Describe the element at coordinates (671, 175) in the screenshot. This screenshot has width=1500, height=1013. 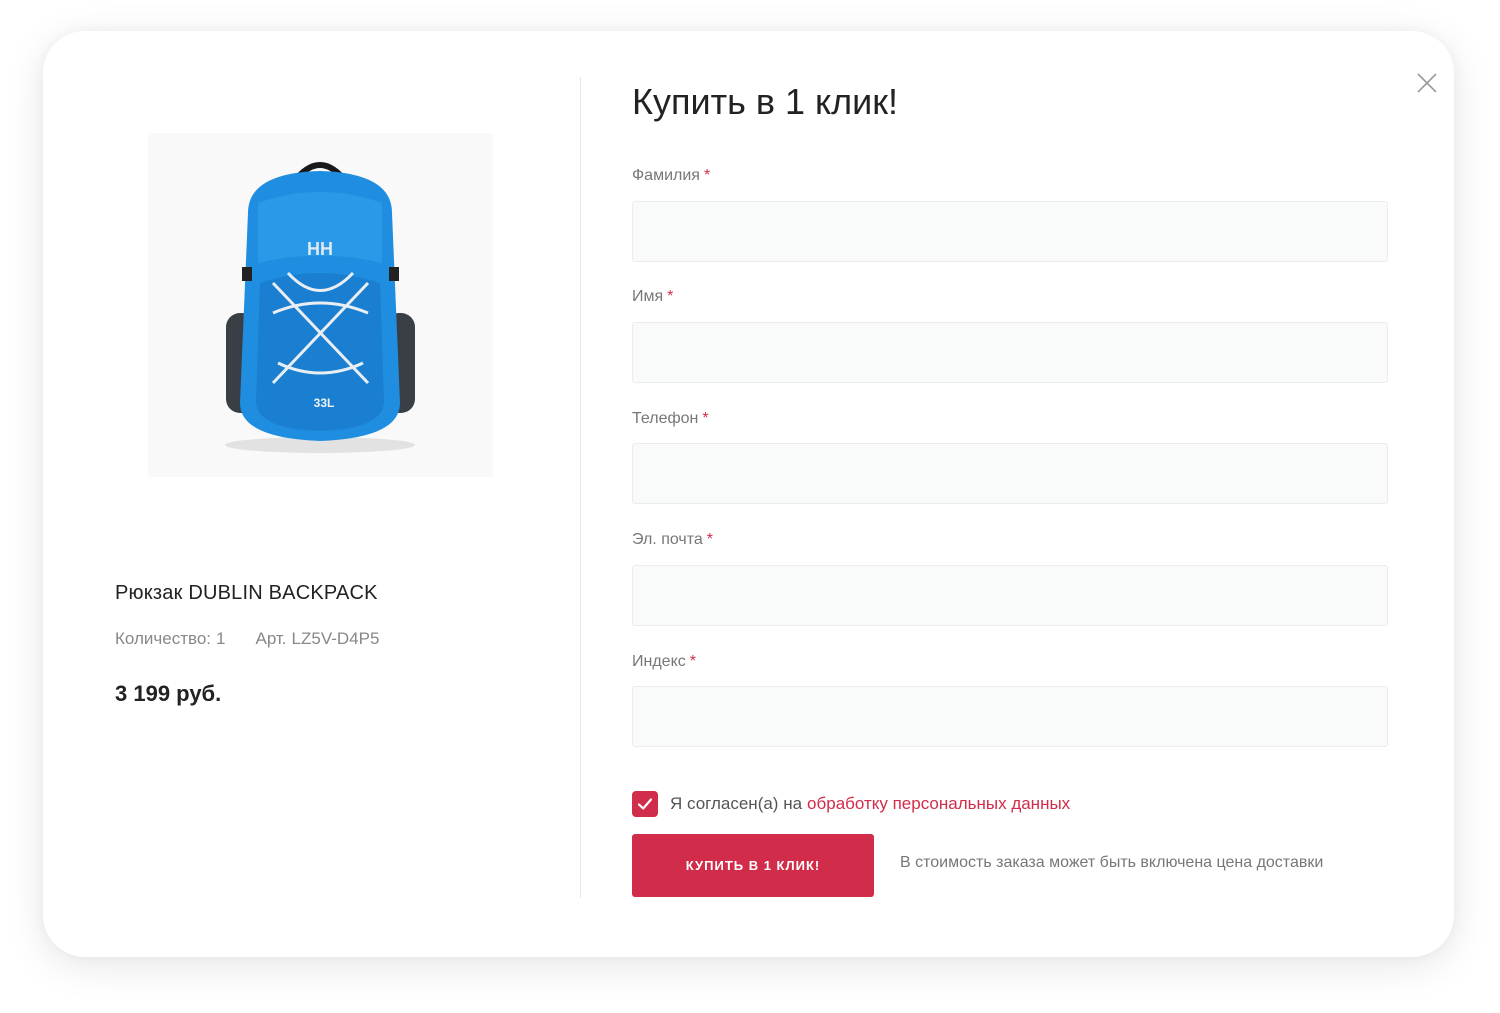
I see `last-name-label: Фамилия *` at that location.